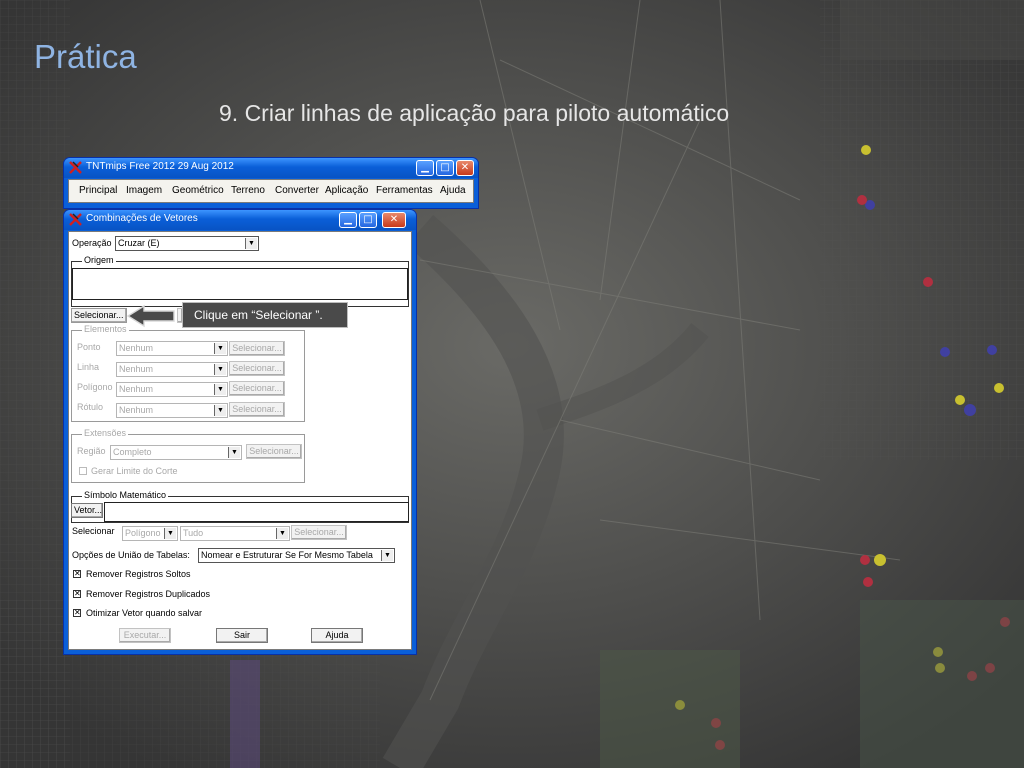  Describe the element at coordinates (136, 389) in the screenshot. I see `element-polygon-value: Nenhum` at that location.